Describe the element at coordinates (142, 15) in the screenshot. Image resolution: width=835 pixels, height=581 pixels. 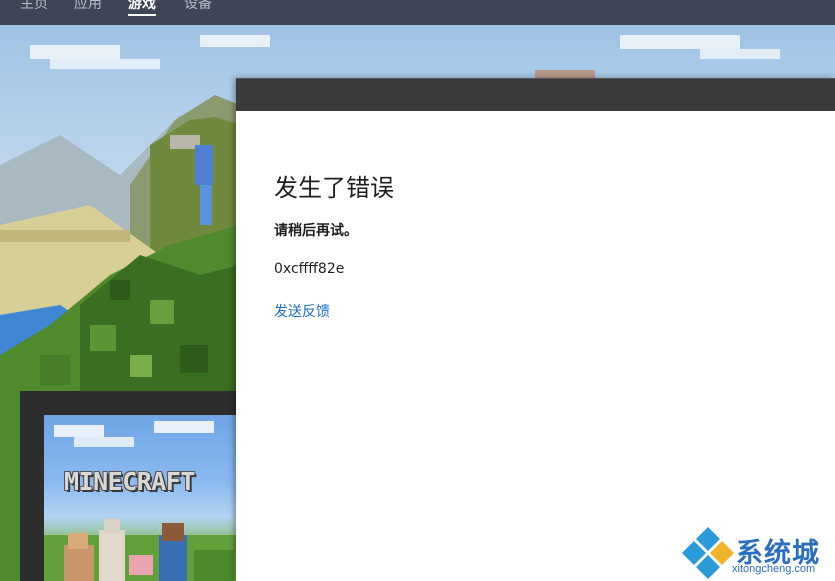
I see `active-tab-indicator` at that location.